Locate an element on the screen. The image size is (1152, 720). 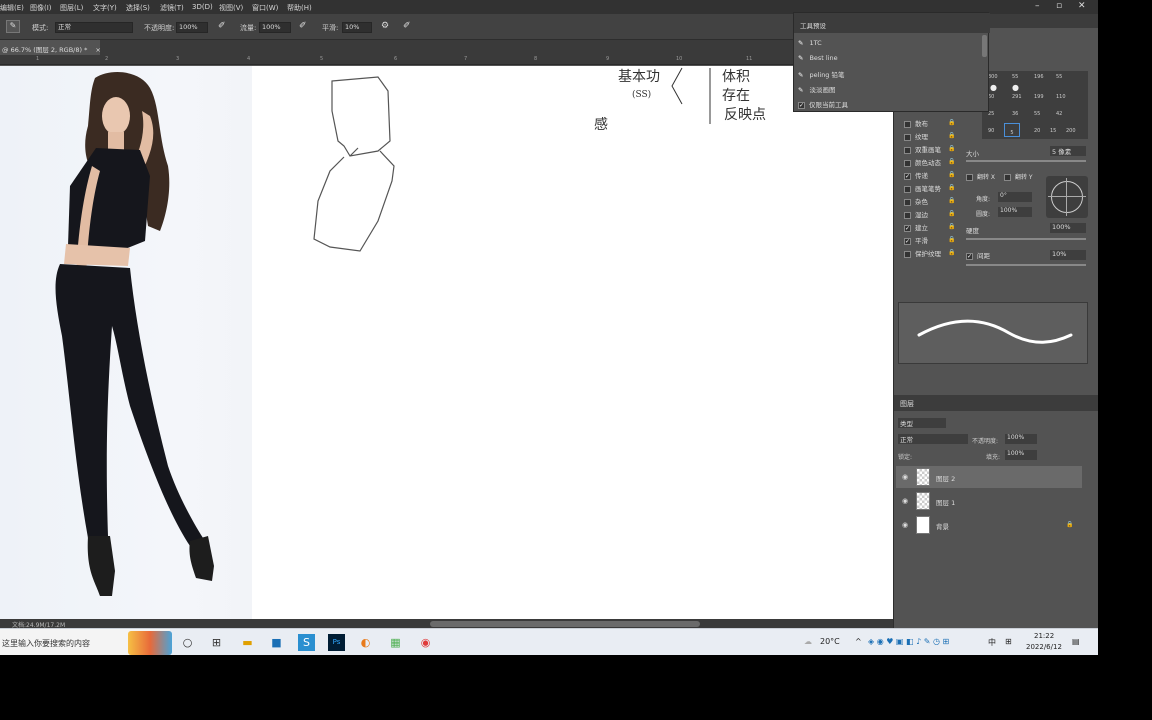
brush-option-row: 散布 is located at coordinates (916, 123).